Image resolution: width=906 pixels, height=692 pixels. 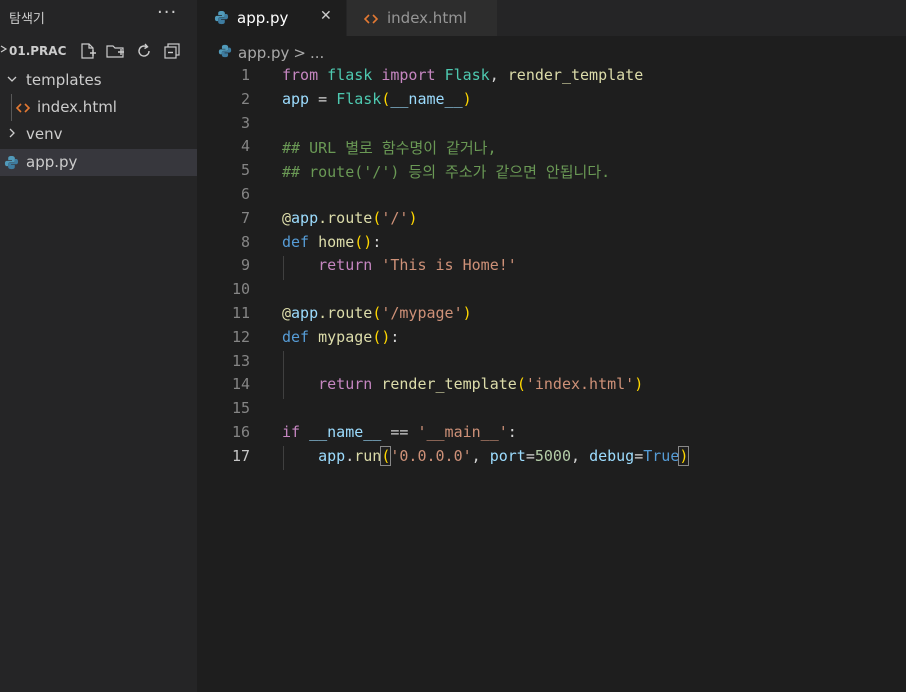 What do you see at coordinates (240, 360) in the screenshot?
I see `line-number: 13` at bounding box center [240, 360].